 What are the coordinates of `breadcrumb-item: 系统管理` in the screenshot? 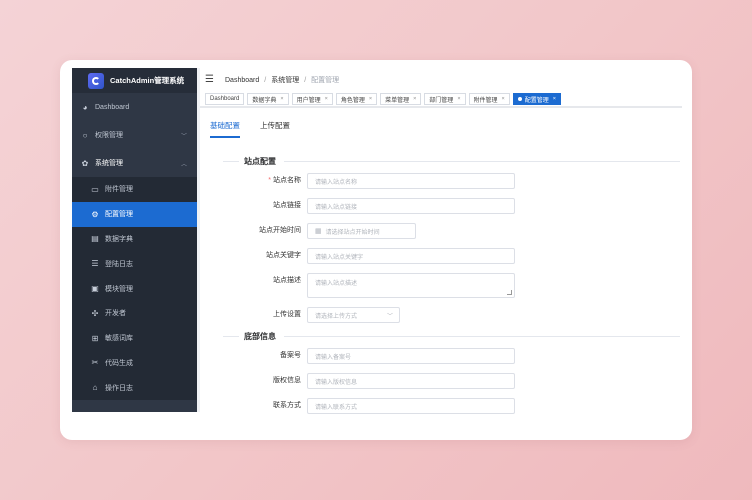 It's located at (285, 80).